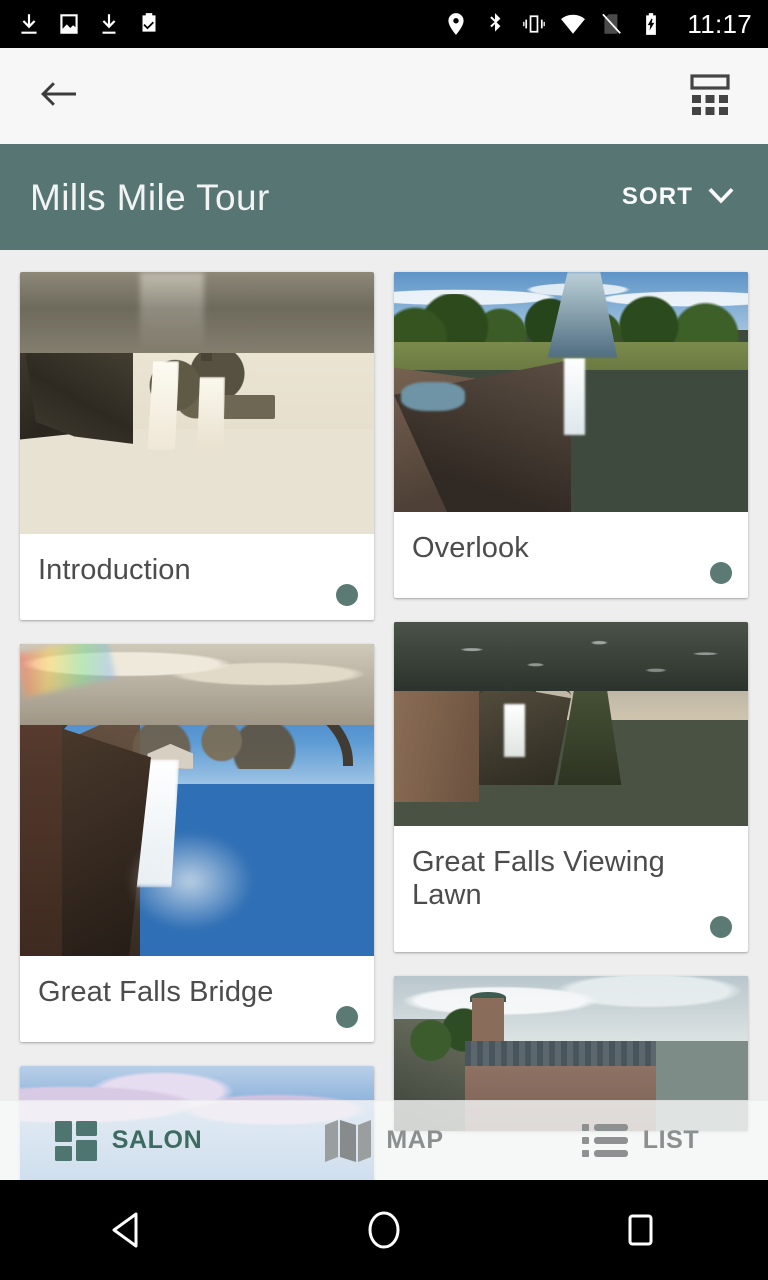 The height and width of the screenshot is (1280, 768). I want to click on card-title: Introduction, so click(114, 570).